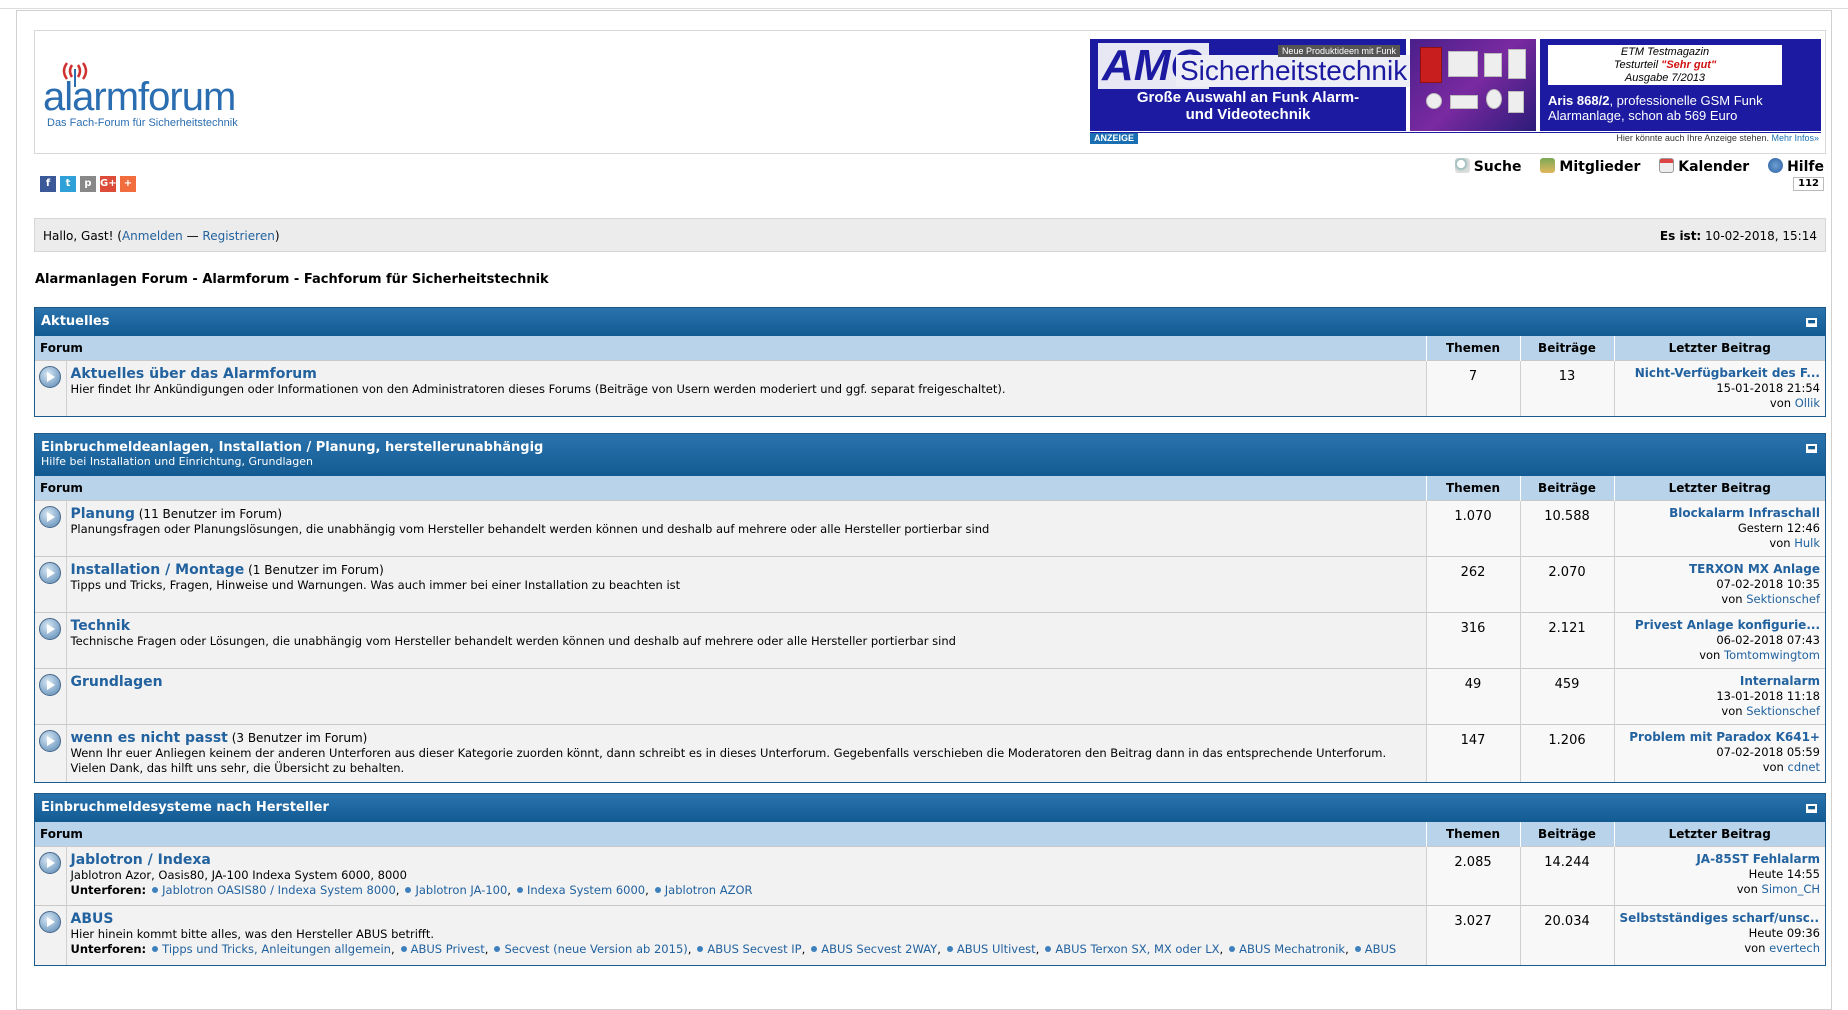 Image resolution: width=1848 pixels, height=1010 pixels. Describe the element at coordinates (279, 890) in the screenshot. I see `subforum-link: Jablotron OASIS80 / Indexa System 8000` at that location.